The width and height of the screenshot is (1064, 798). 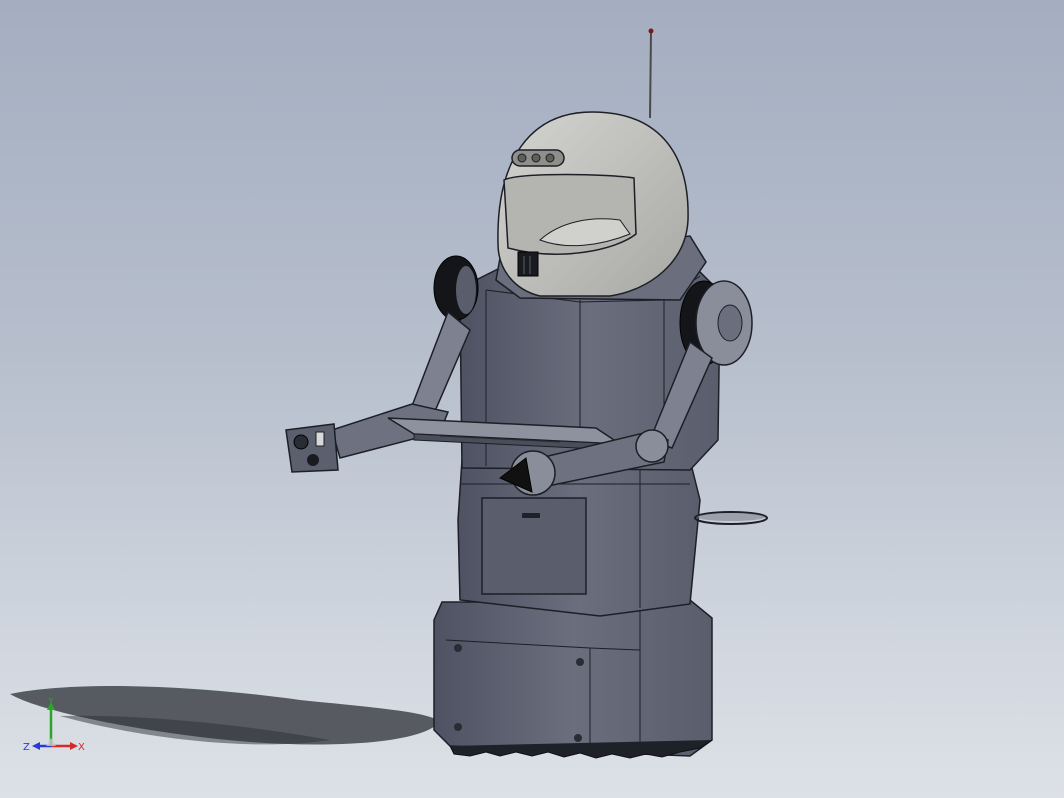 What do you see at coordinates (731, 518) in the screenshot?
I see `side-disc` at bounding box center [731, 518].